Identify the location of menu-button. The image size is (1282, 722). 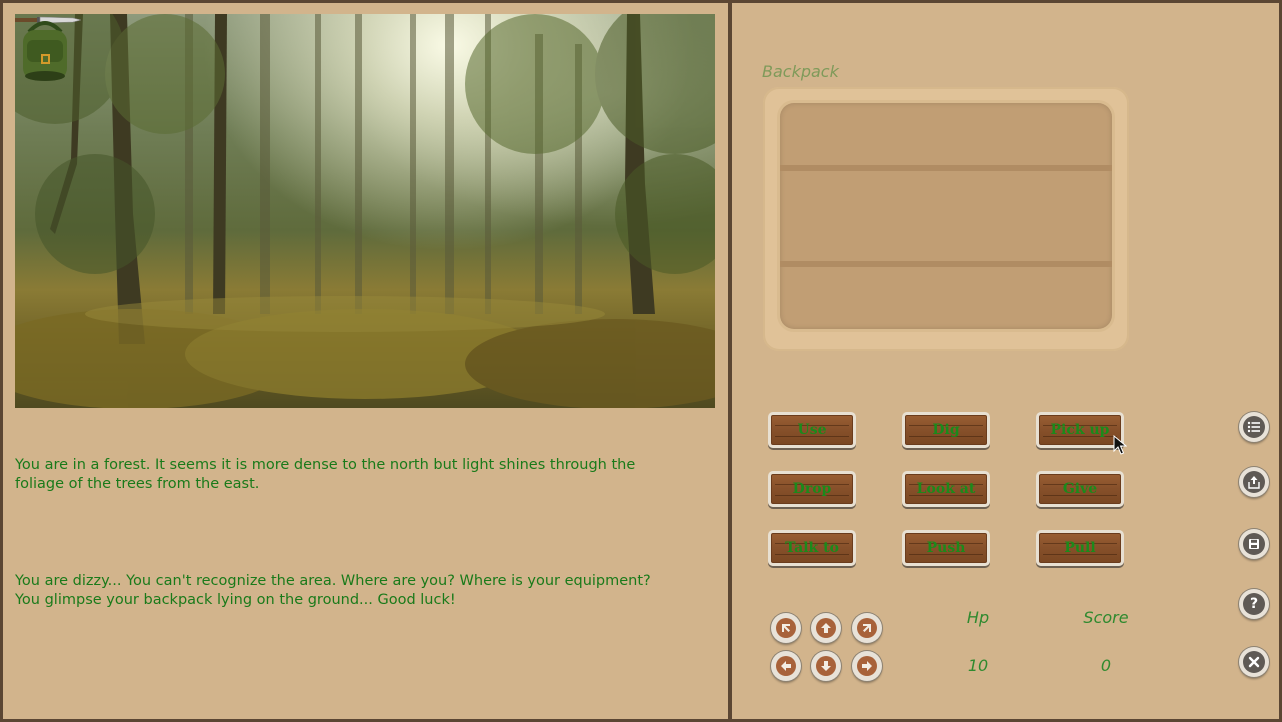
(1254, 427).